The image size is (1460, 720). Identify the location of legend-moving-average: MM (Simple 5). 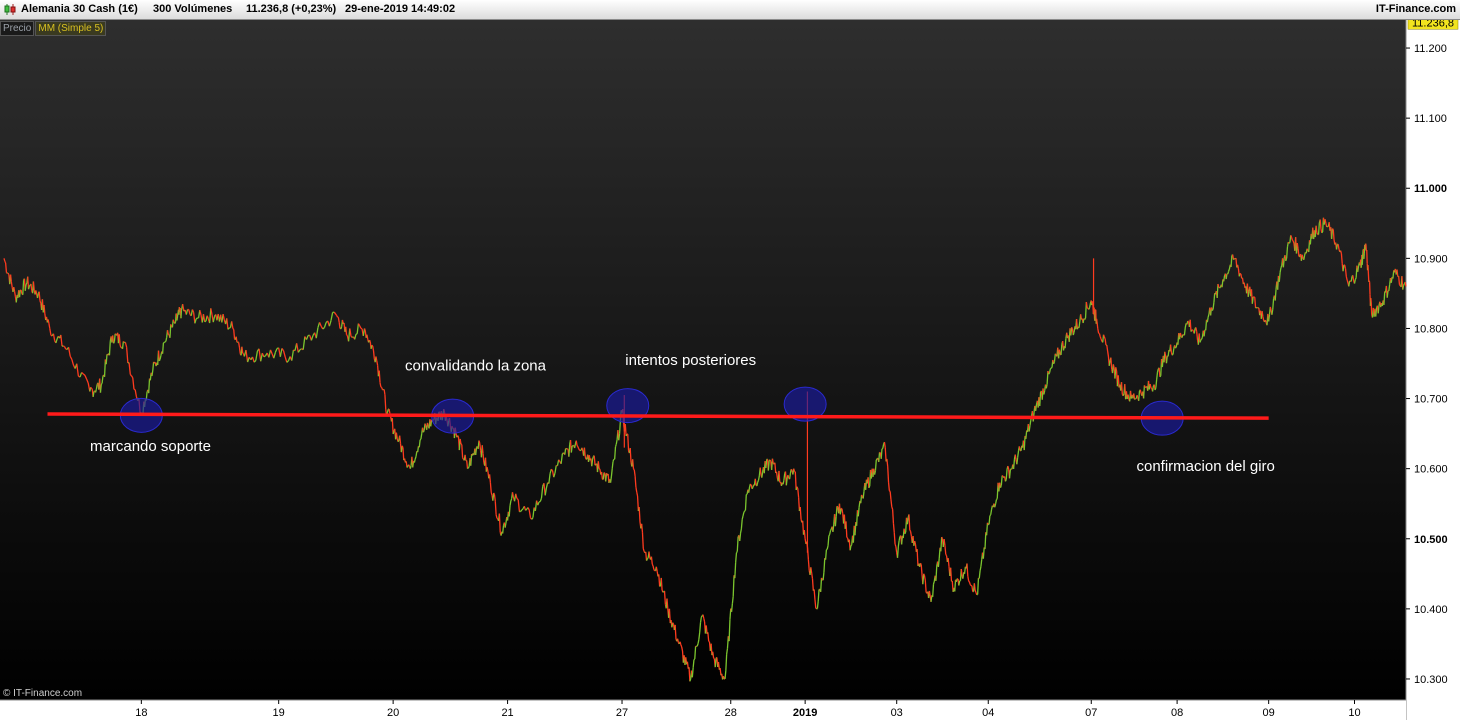
(71, 28).